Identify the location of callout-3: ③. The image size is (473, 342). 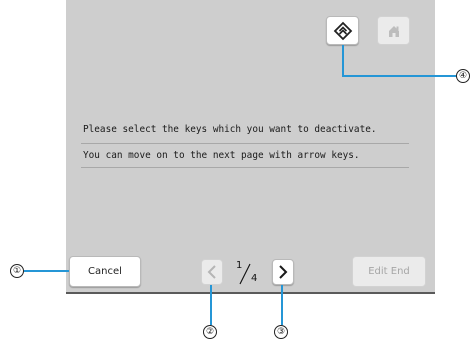
(281, 332).